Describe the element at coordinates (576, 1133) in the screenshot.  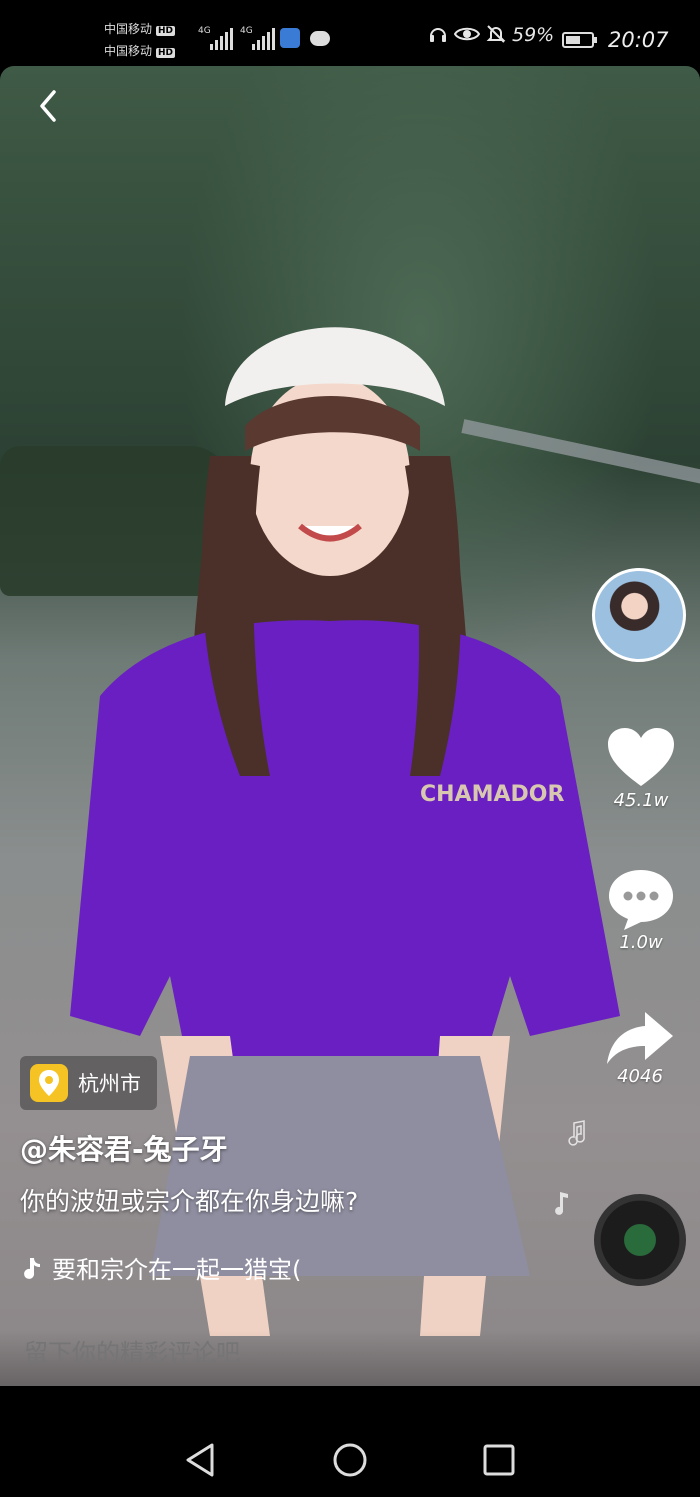
I see `floating-note-icon` at that location.